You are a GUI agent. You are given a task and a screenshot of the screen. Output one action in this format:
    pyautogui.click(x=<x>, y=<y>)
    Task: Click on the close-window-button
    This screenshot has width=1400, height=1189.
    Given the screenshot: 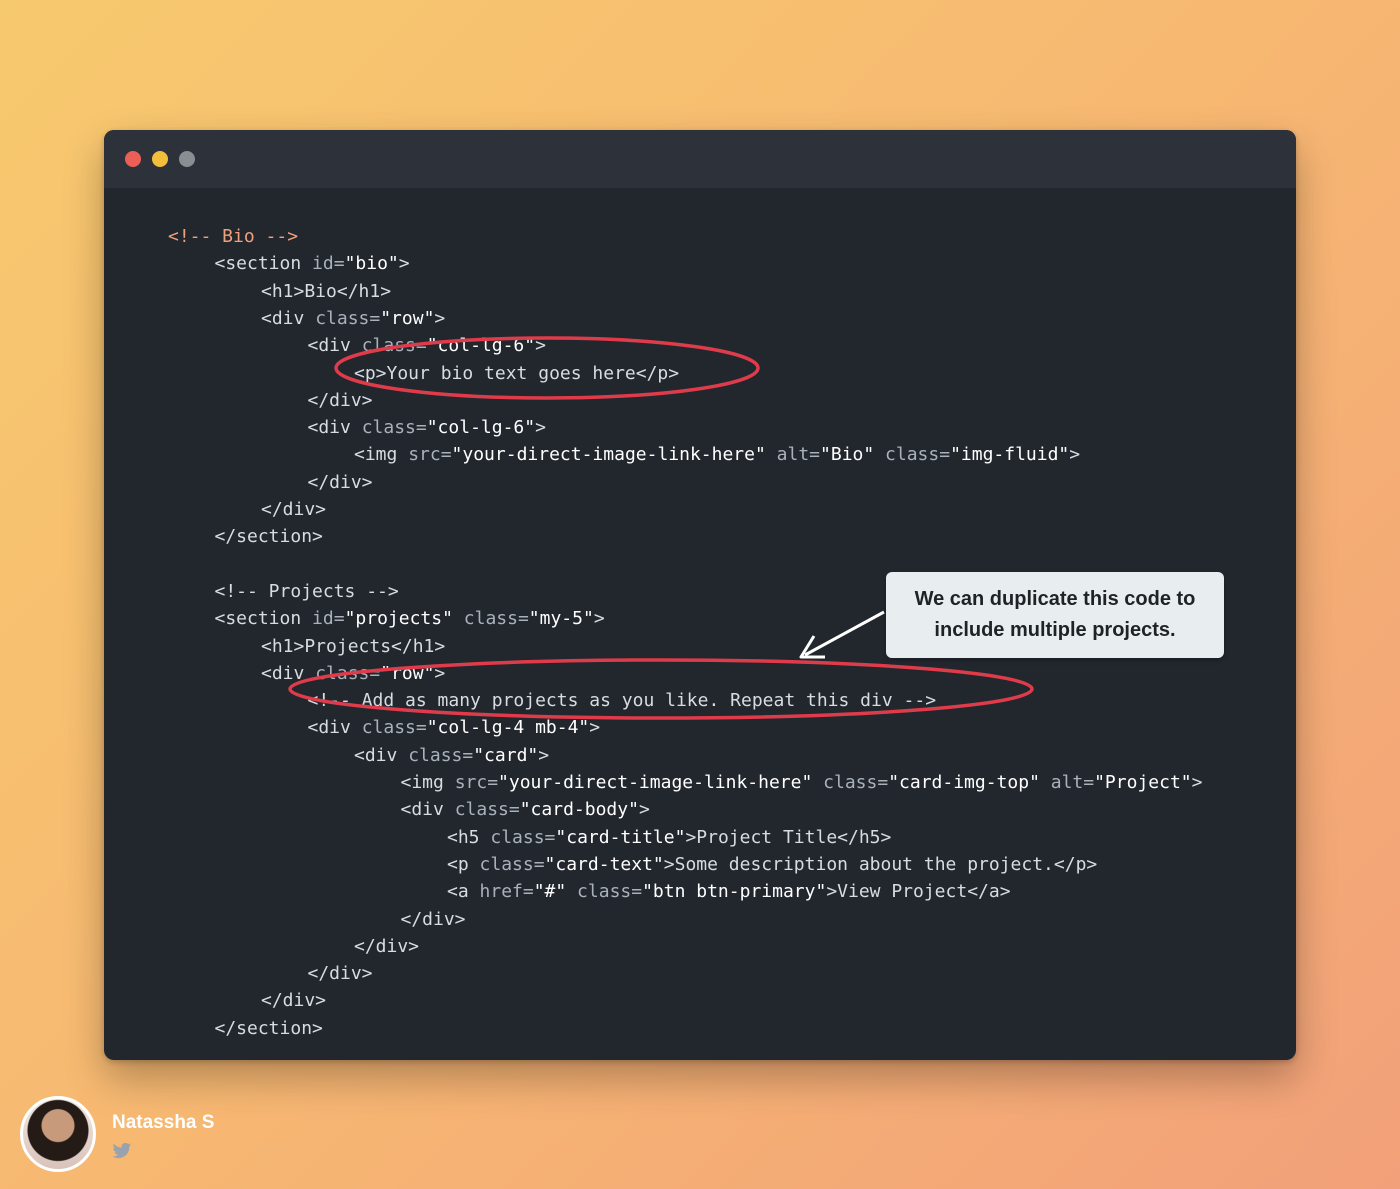 What is the action you would take?
    pyautogui.click(x=133, y=159)
    